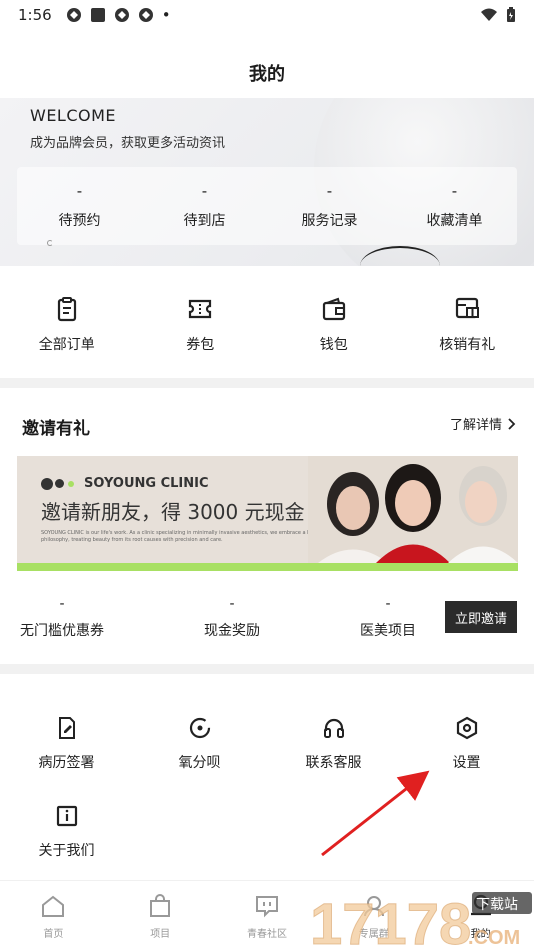 This screenshot has height=950, width=534. Describe the element at coordinates (468, 308) in the screenshot. I see `gift-scan-icon` at that location.